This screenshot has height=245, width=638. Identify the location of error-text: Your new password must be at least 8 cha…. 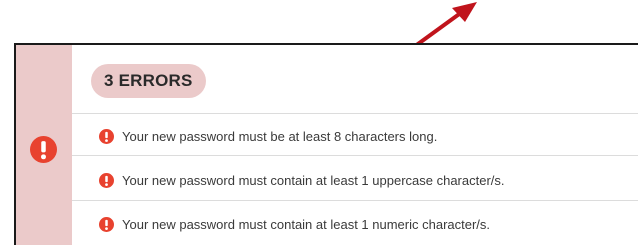
(280, 136).